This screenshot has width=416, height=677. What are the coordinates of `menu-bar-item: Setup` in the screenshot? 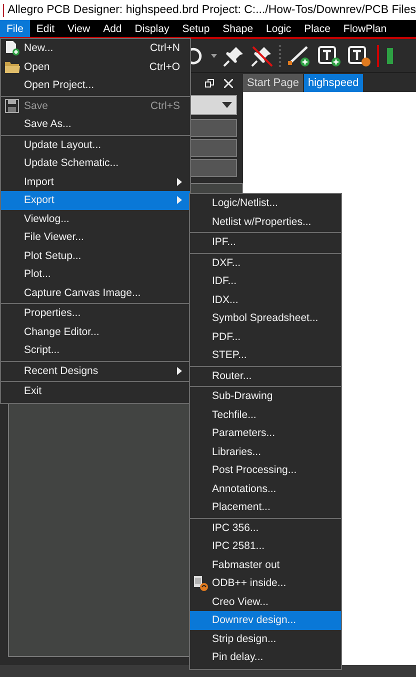 It's located at (196, 28).